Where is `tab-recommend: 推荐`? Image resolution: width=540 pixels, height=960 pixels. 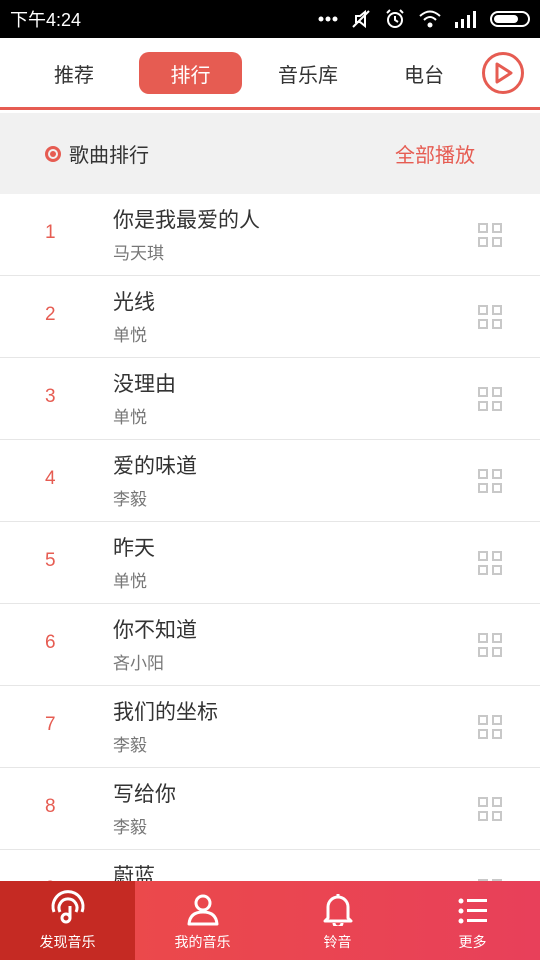 tab-recommend: 推荐 is located at coordinates (74, 73).